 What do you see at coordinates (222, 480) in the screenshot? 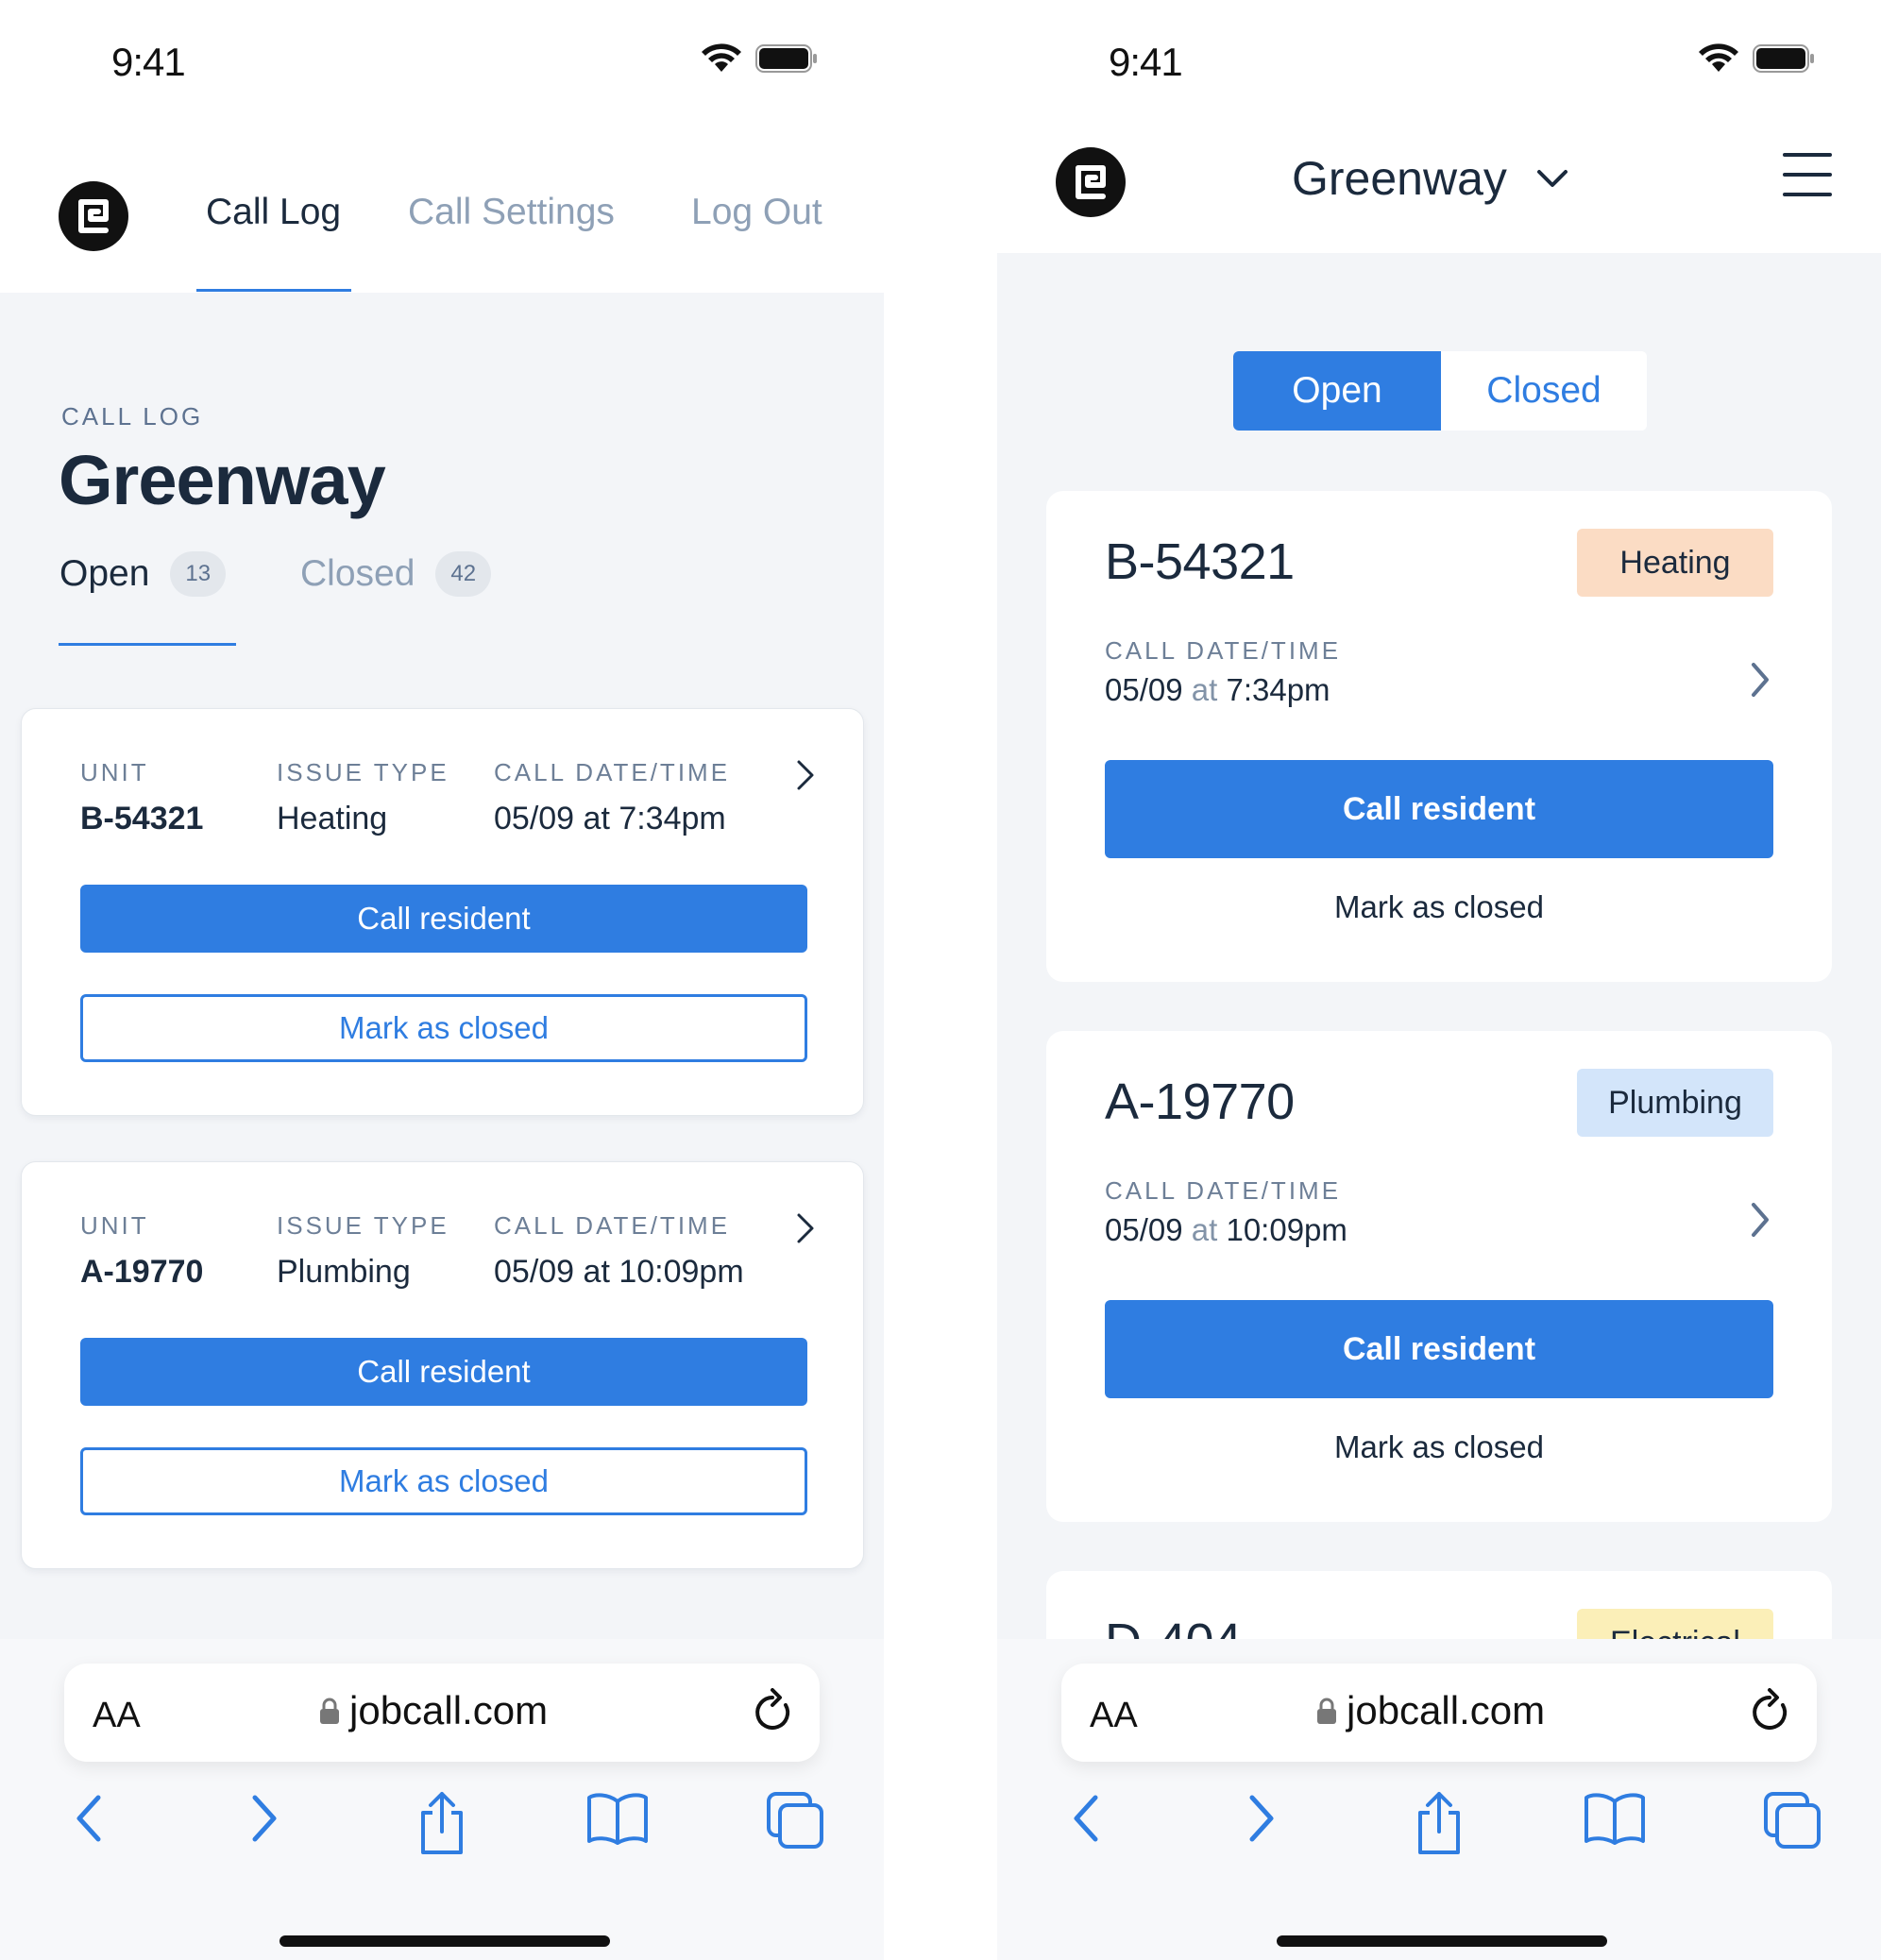
I see `page-title: Greenway` at bounding box center [222, 480].